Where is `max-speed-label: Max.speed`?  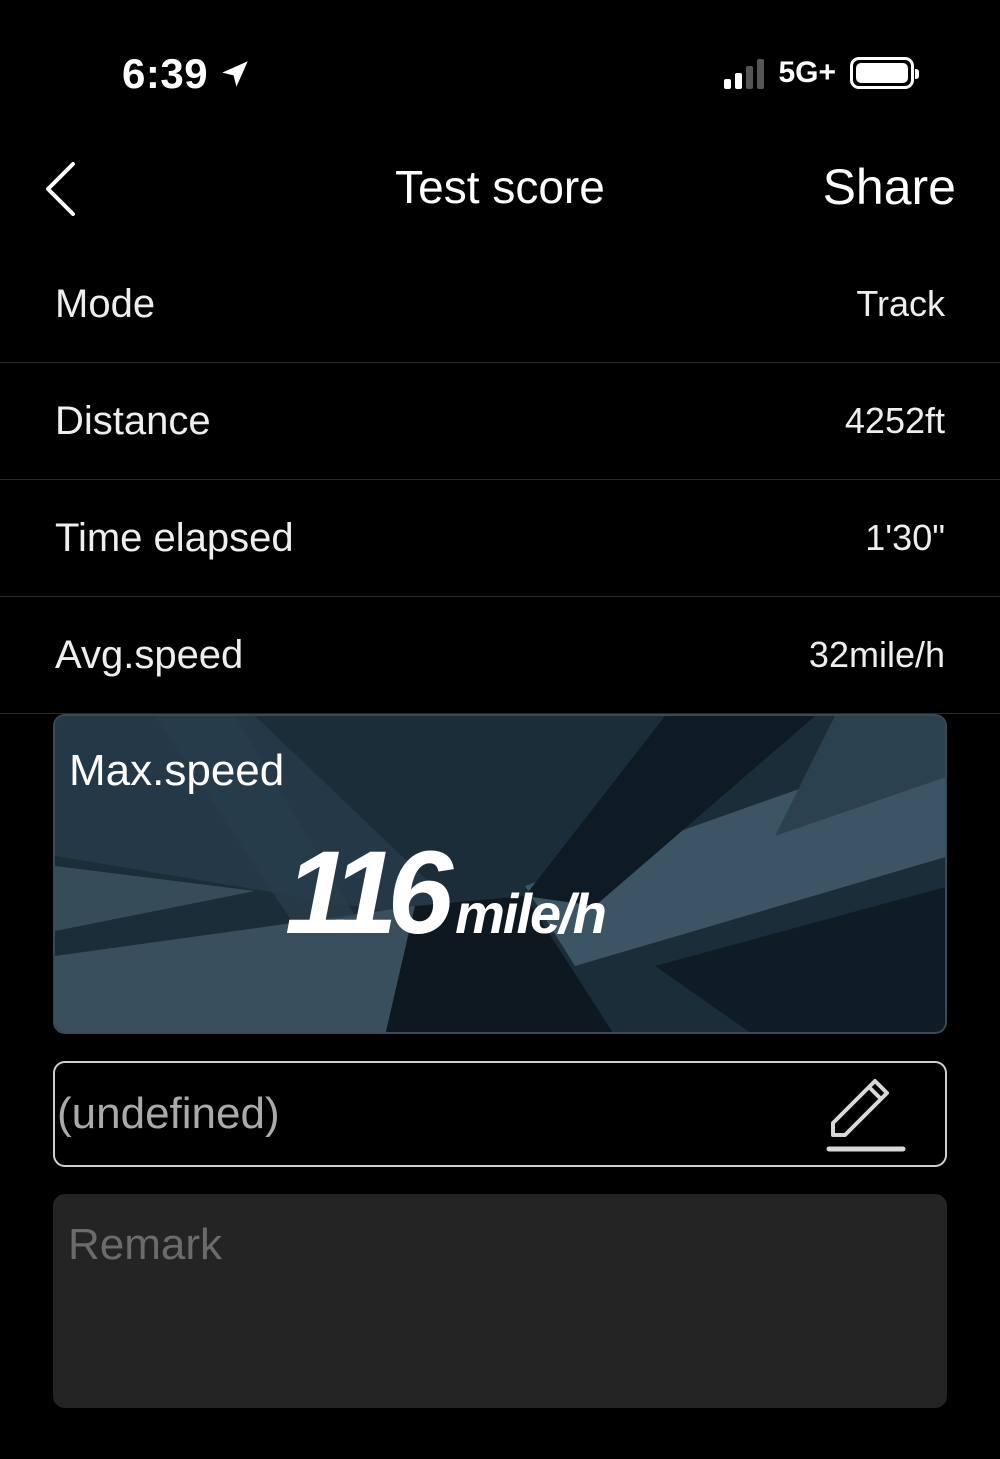
max-speed-label: Max.speed is located at coordinates (177, 770).